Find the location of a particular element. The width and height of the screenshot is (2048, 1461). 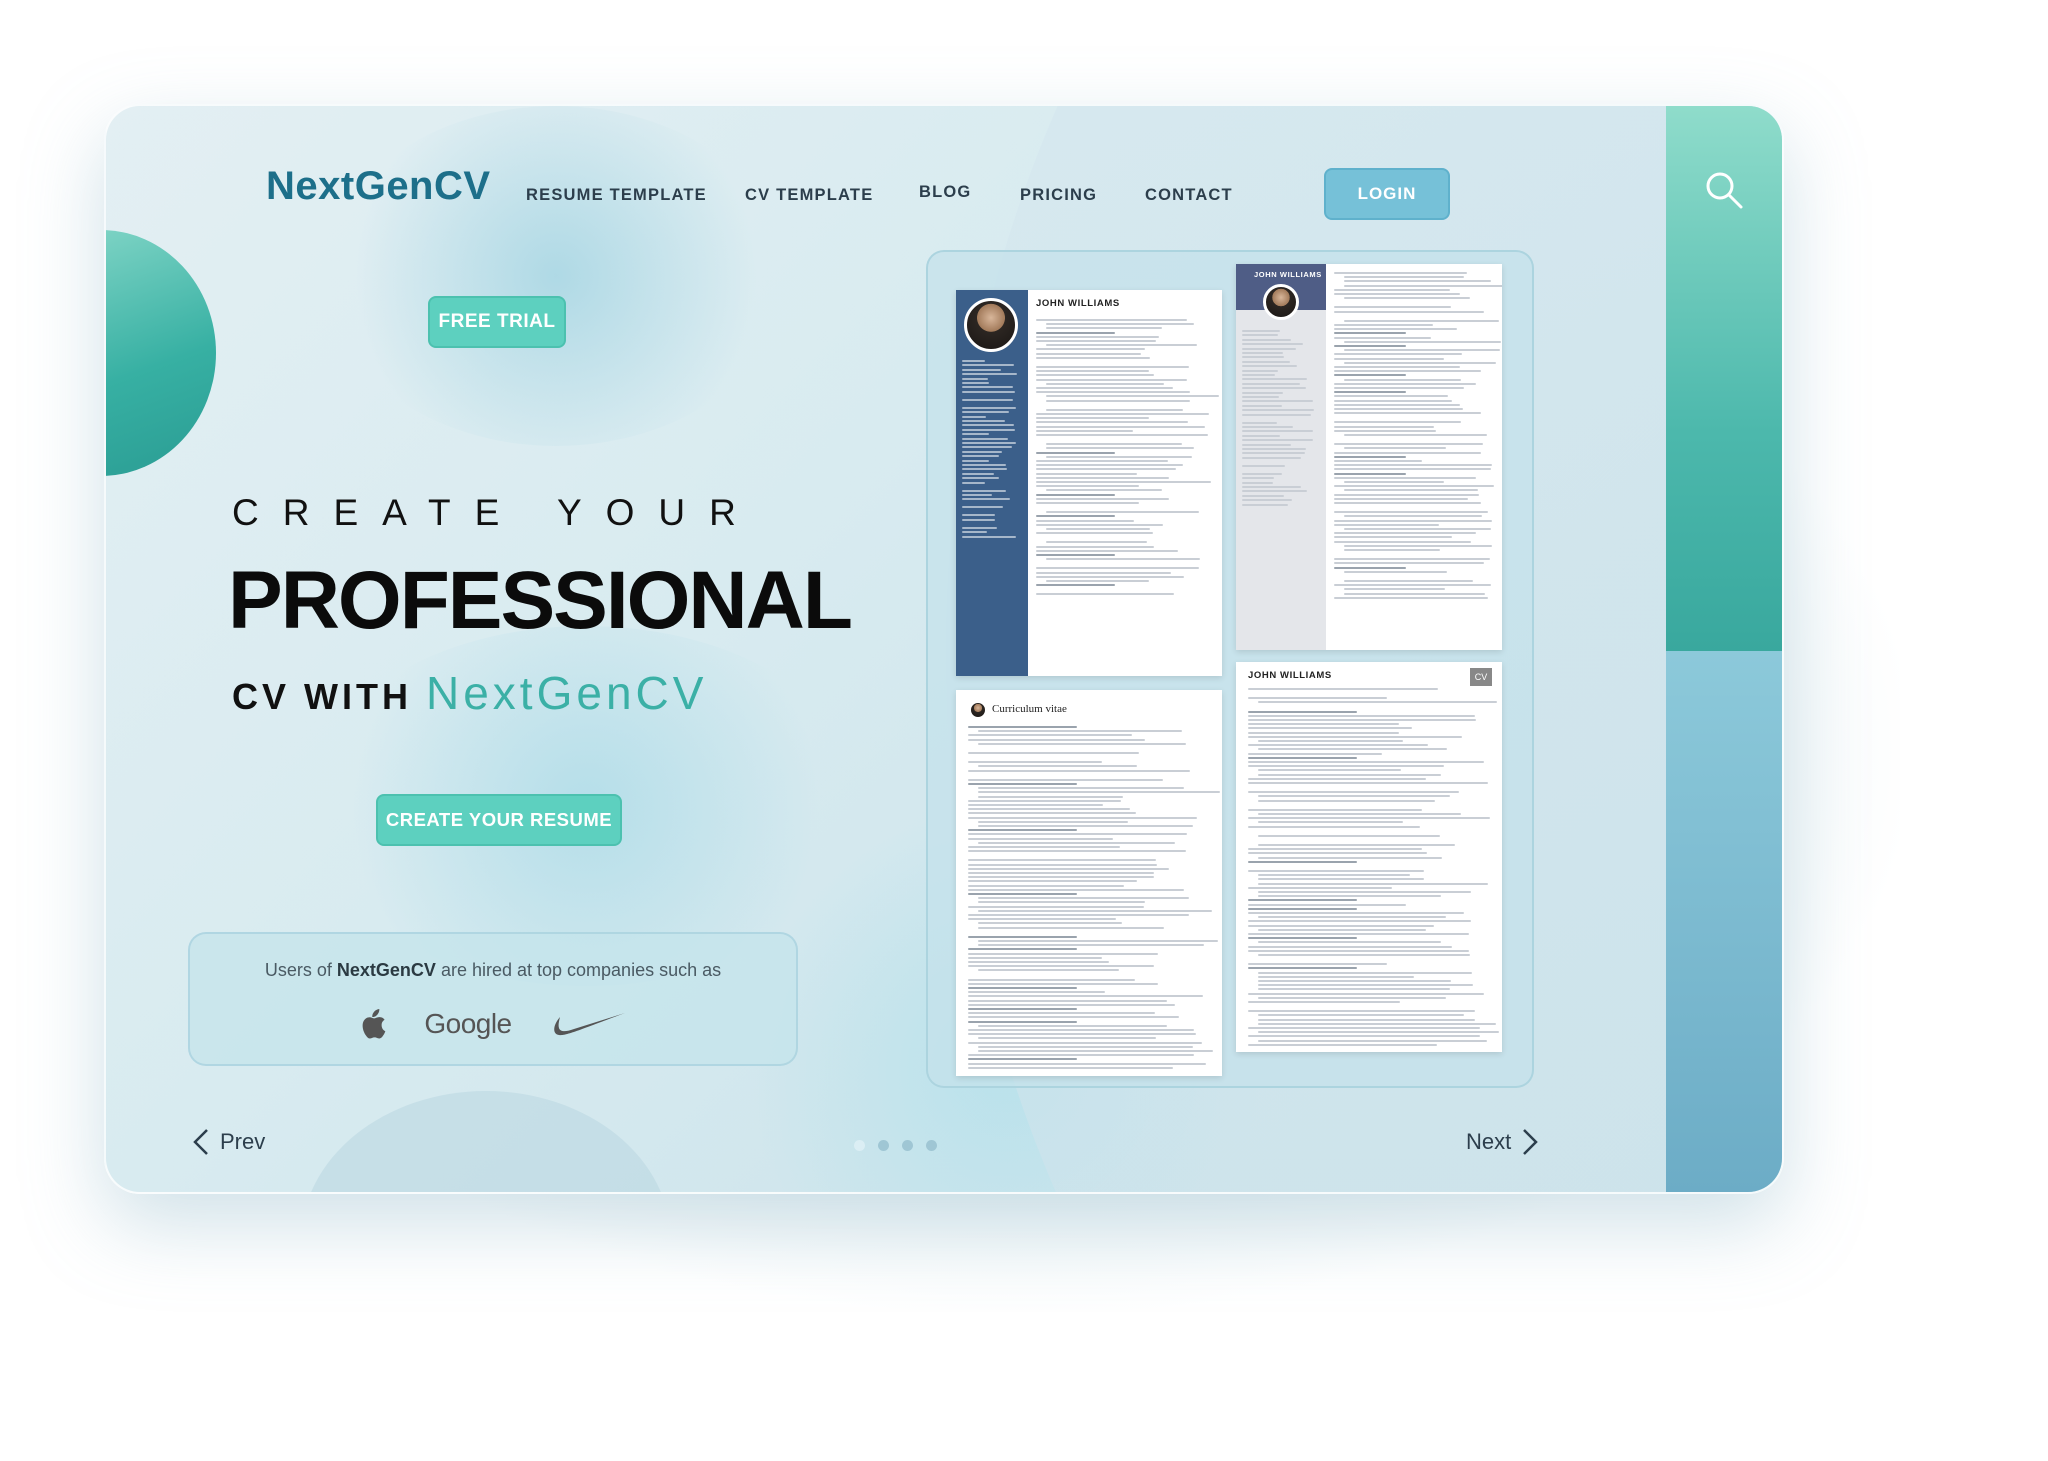

brand-logo: NextGenCV is located at coordinates (378, 186).